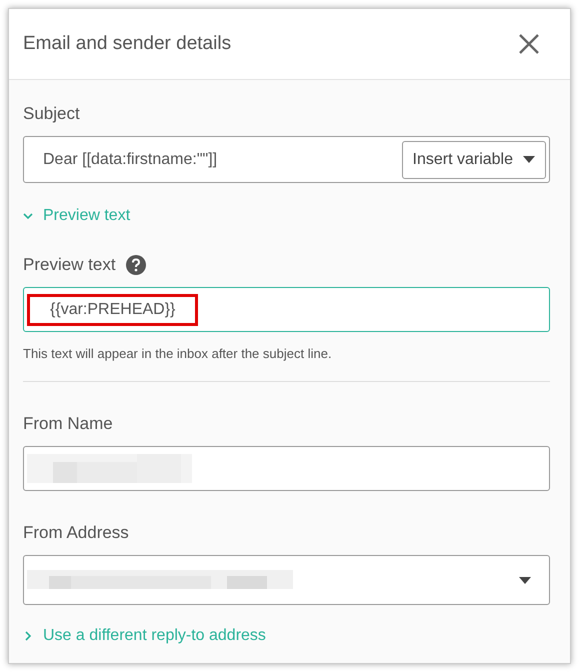  What do you see at coordinates (76, 533) in the screenshot?
I see `field-label: From Address` at bounding box center [76, 533].